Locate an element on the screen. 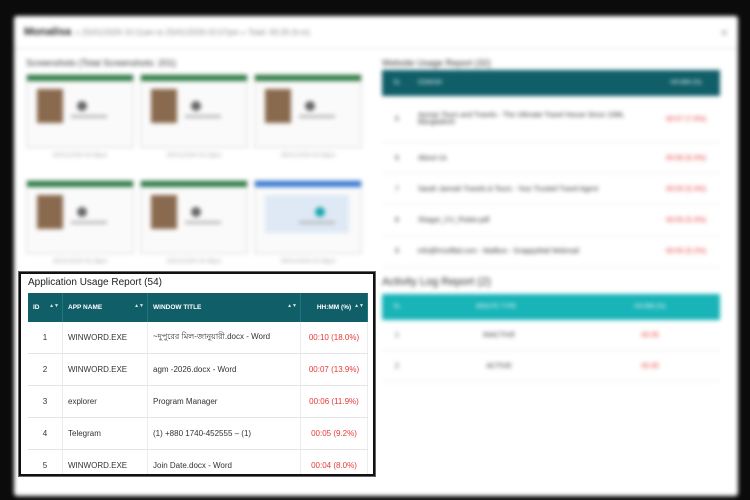 This screenshot has height=500, width=750. row-id: 2 is located at coordinates (45, 369).